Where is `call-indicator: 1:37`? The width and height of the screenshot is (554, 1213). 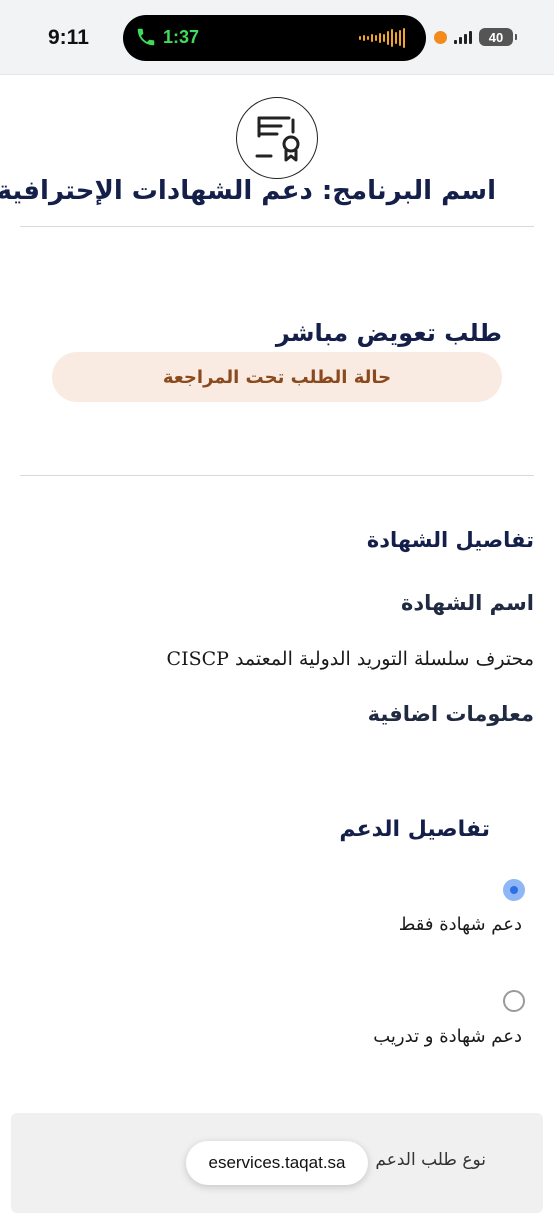
call-indicator: 1:37 is located at coordinates (167, 37).